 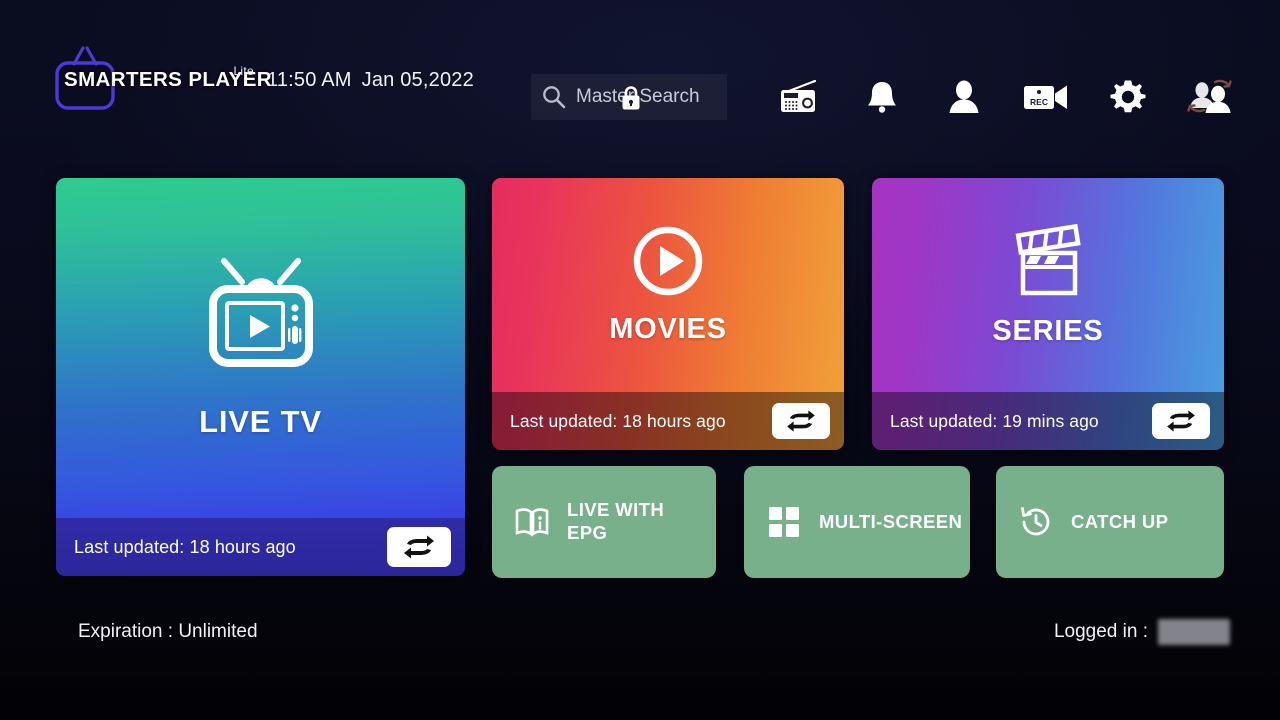 I want to click on lock-icon, so click(x=631, y=98).